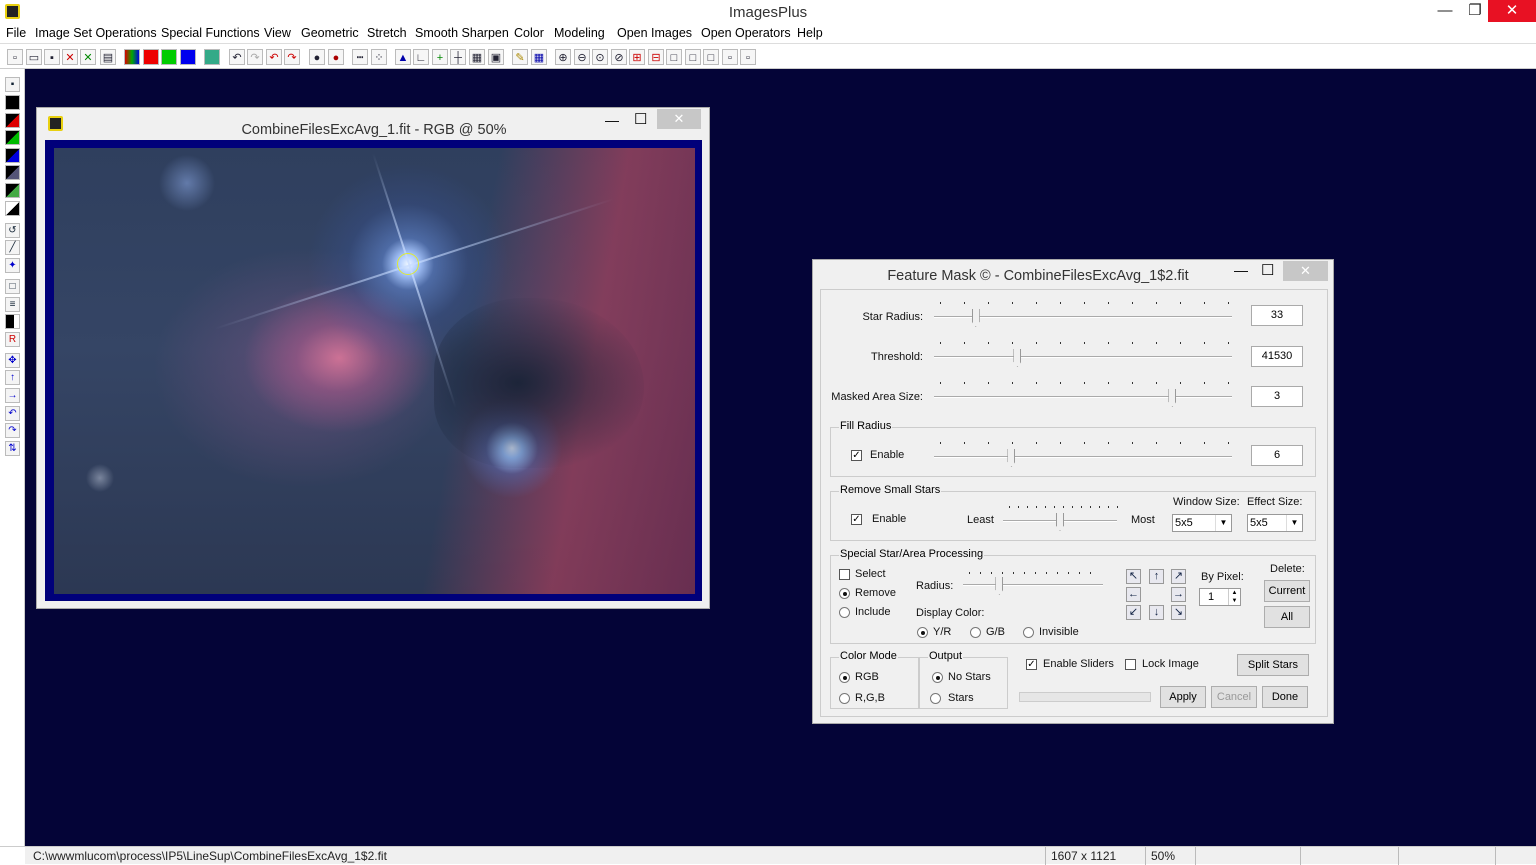 This screenshot has width=1536, height=865. Describe the element at coordinates (810, 33) in the screenshot. I see `menu-help: Help` at that location.